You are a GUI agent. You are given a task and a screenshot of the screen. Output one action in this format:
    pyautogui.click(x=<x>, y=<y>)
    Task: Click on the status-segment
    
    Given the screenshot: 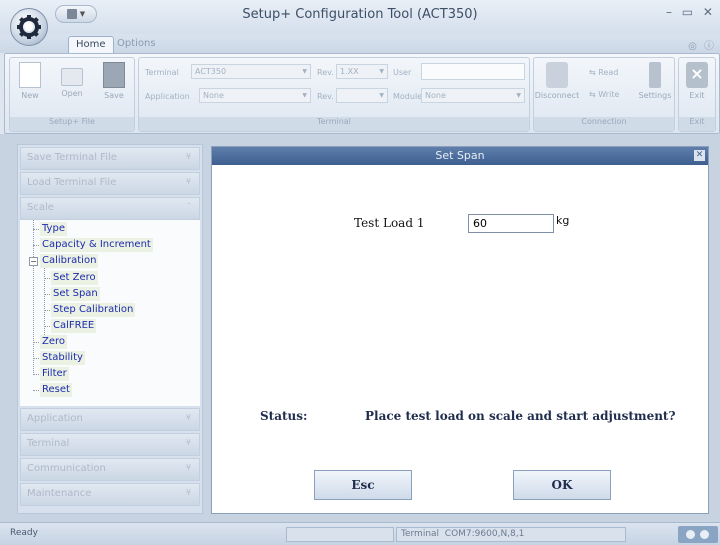 What is the action you would take?
    pyautogui.click(x=340, y=534)
    